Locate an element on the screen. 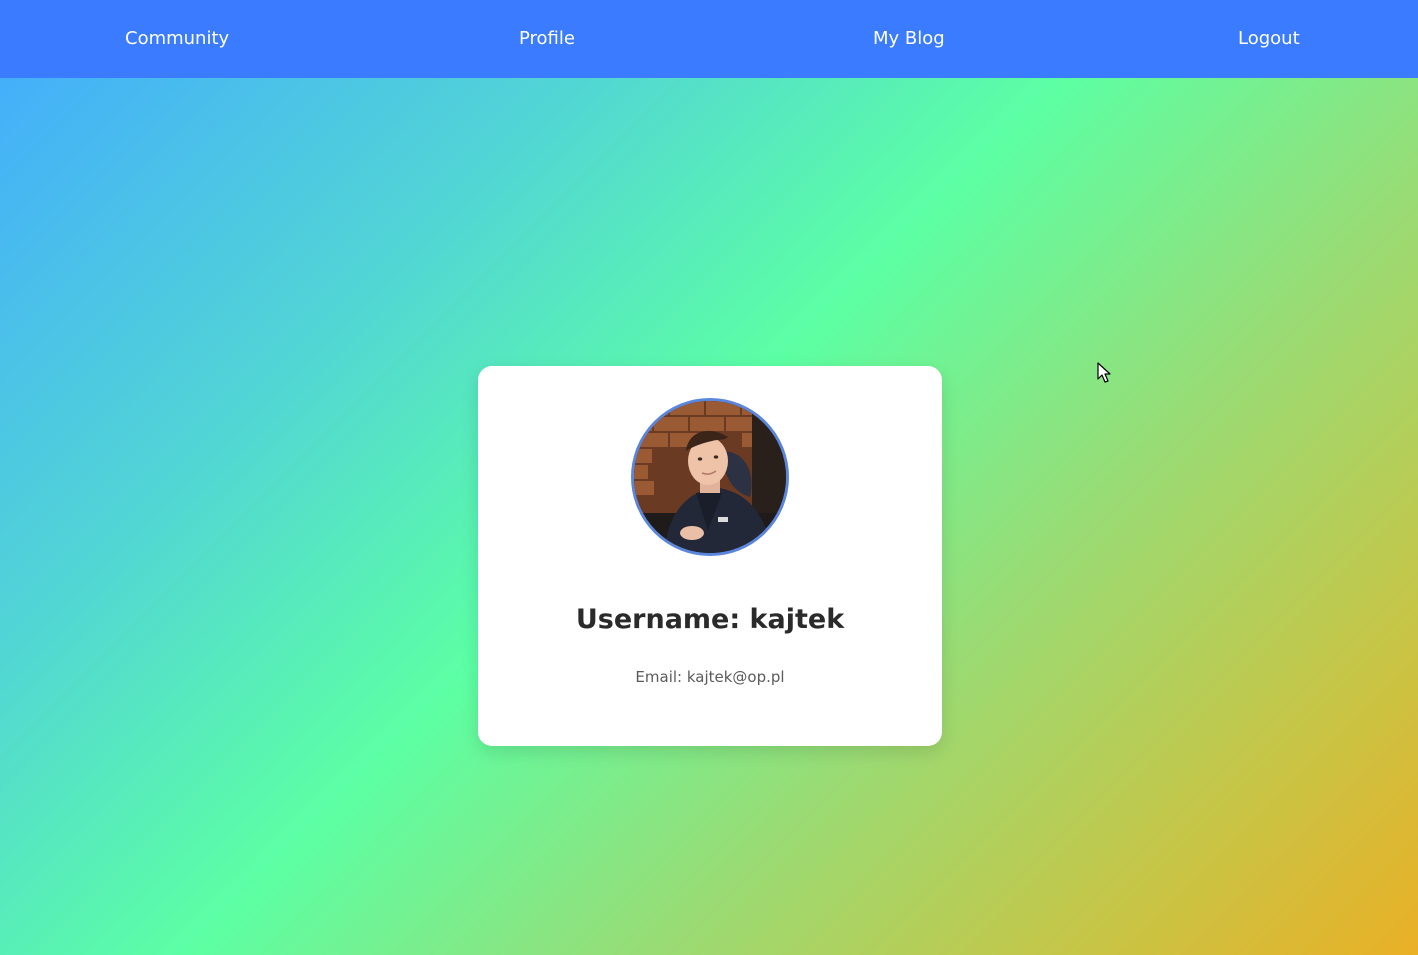  profile-photo-icon is located at coordinates (710, 477).